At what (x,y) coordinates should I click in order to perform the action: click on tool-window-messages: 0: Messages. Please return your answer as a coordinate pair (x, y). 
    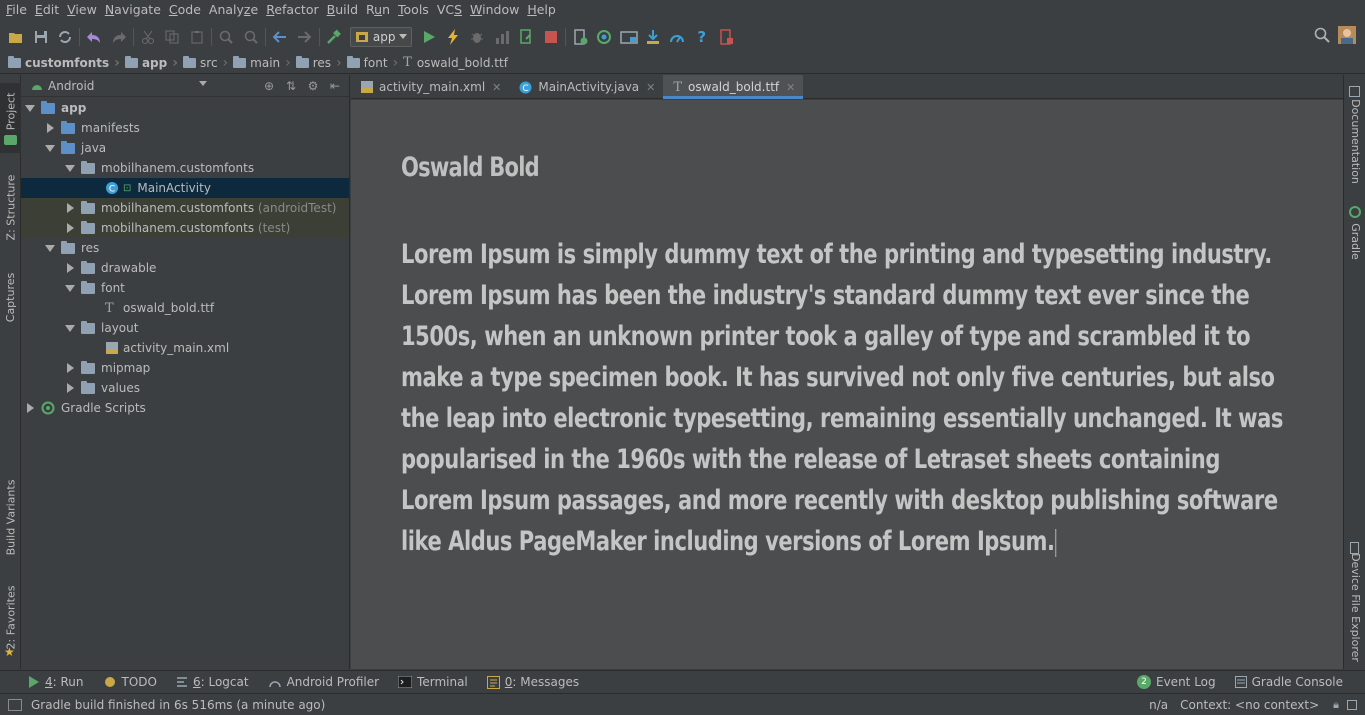
    Looking at the image, I should click on (532, 682).